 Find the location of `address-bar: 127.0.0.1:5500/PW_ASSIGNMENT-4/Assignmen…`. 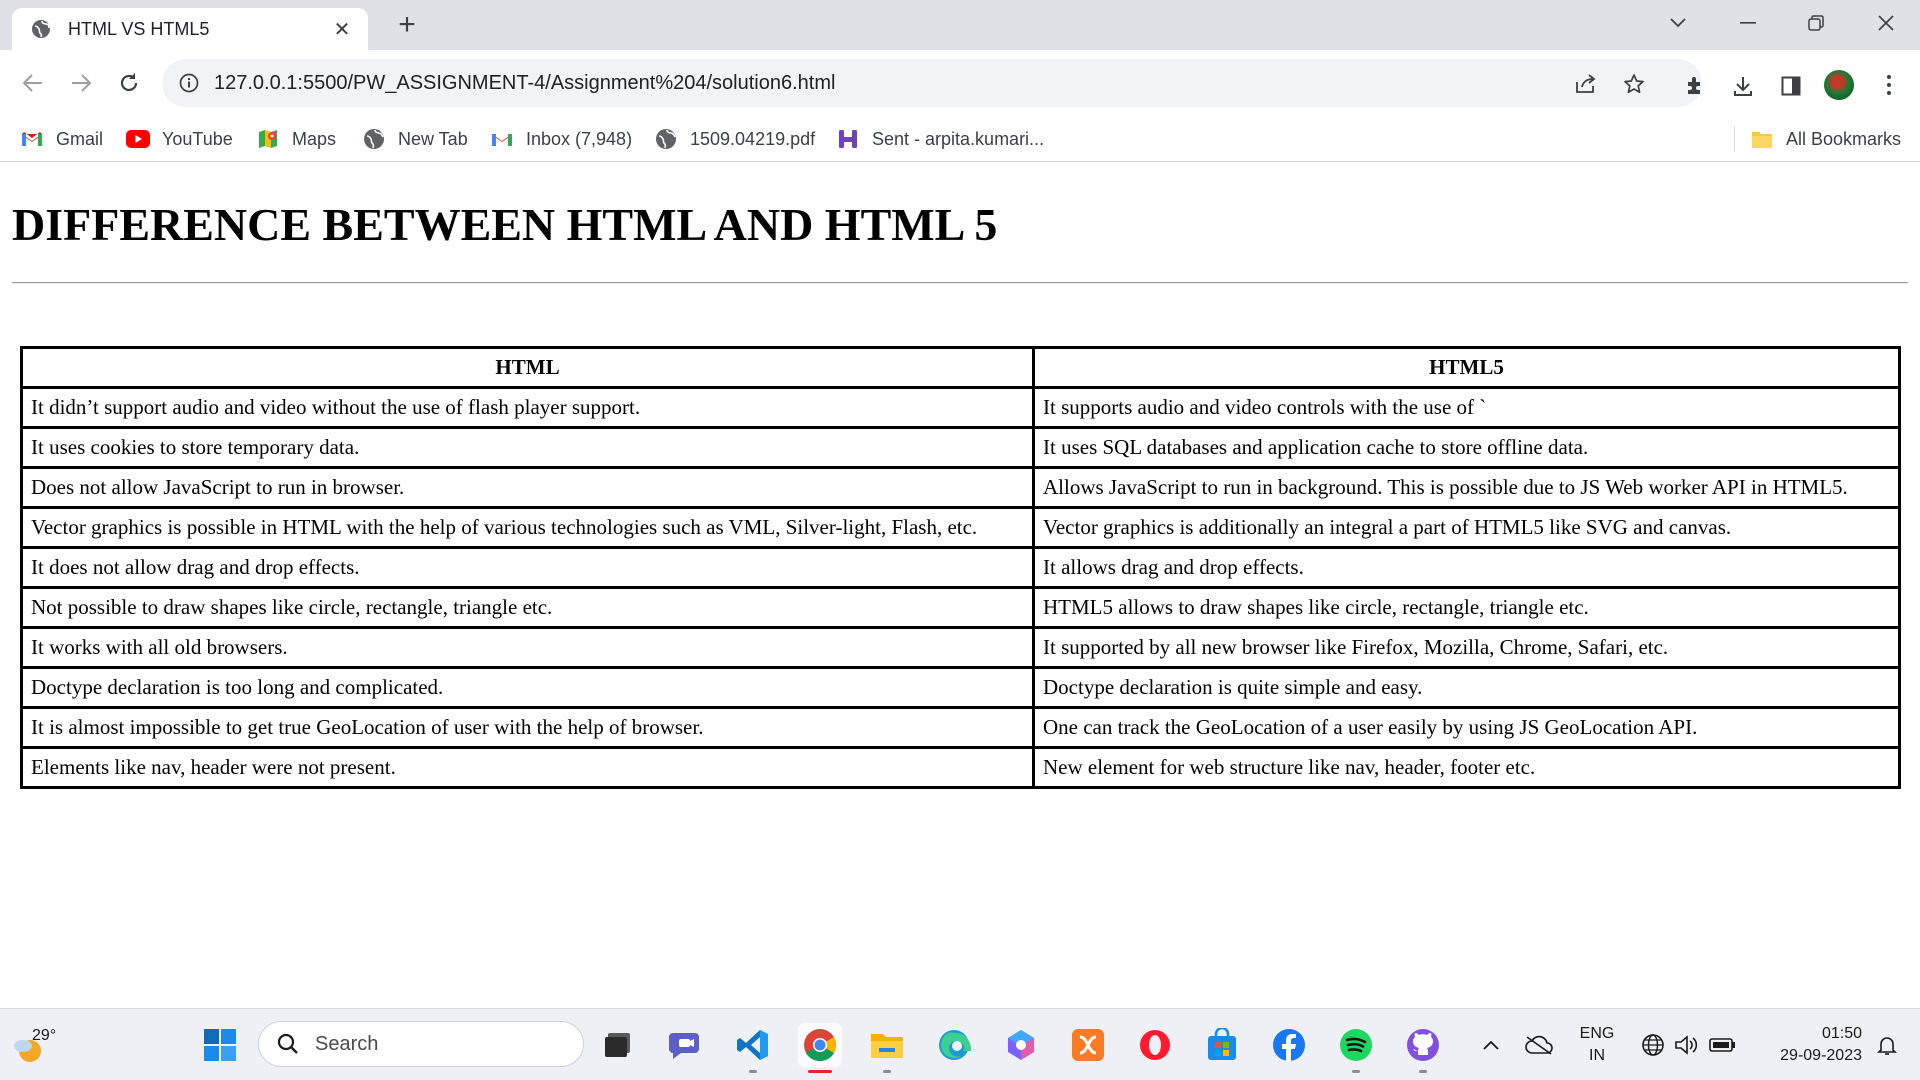

address-bar: 127.0.0.1:5500/PW_ASSIGNMENT-4/Assignmen… is located at coordinates (932, 83).